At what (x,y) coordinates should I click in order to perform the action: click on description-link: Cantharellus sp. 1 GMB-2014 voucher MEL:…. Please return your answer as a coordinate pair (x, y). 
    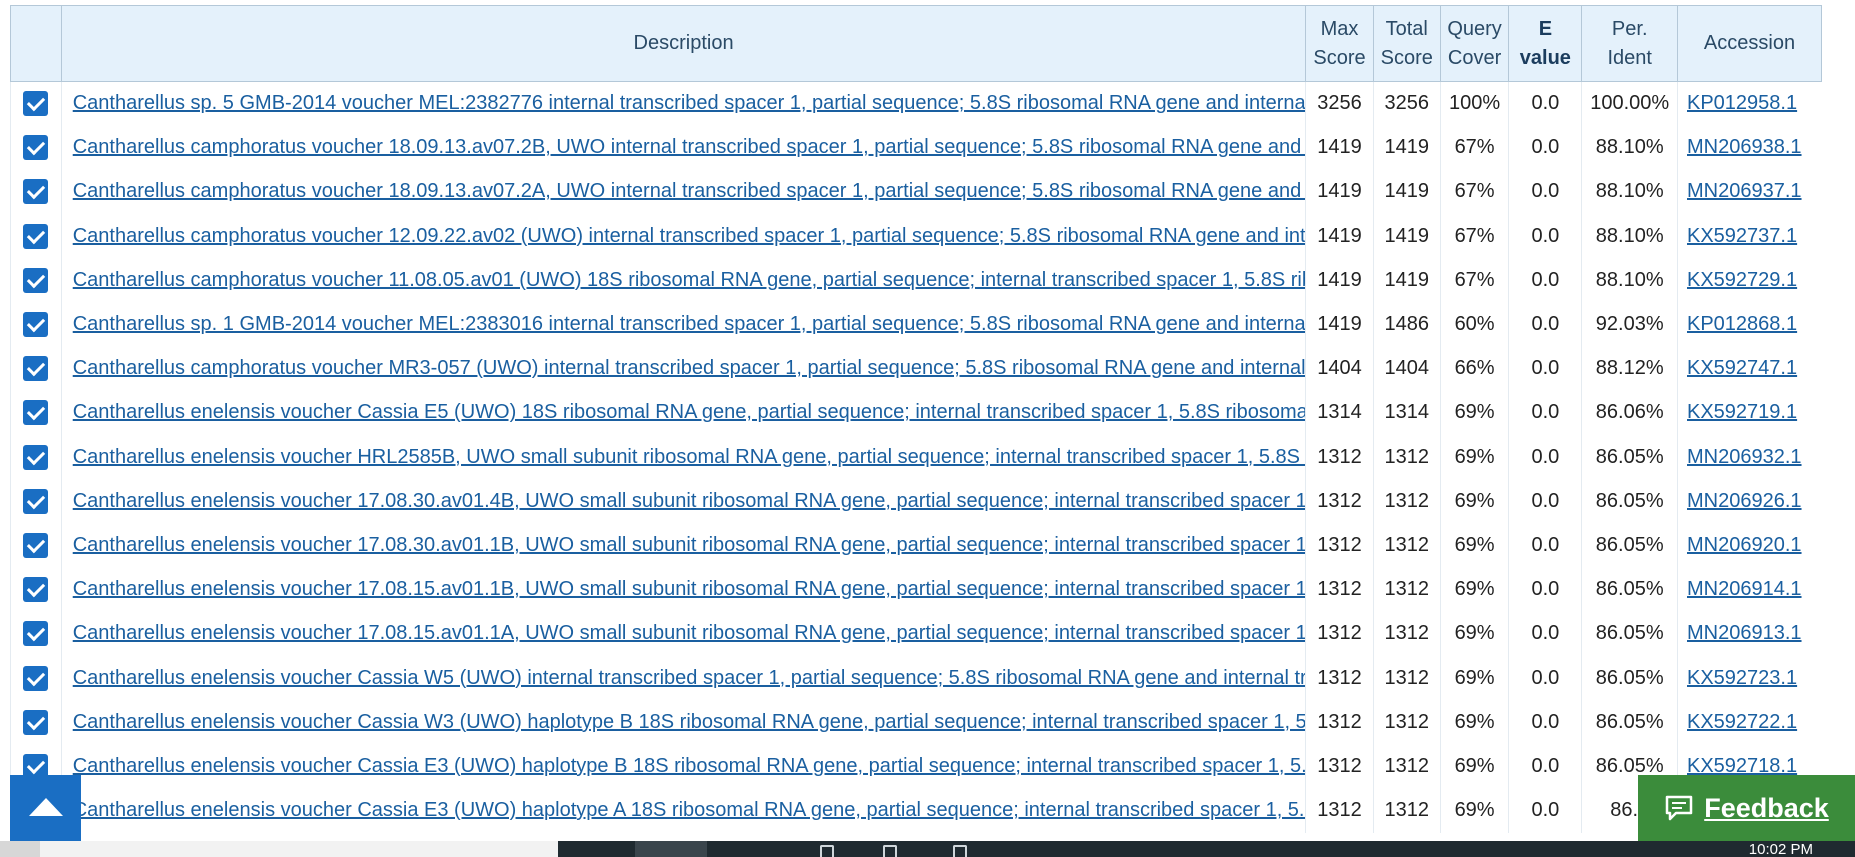
    Looking at the image, I should click on (689, 324).